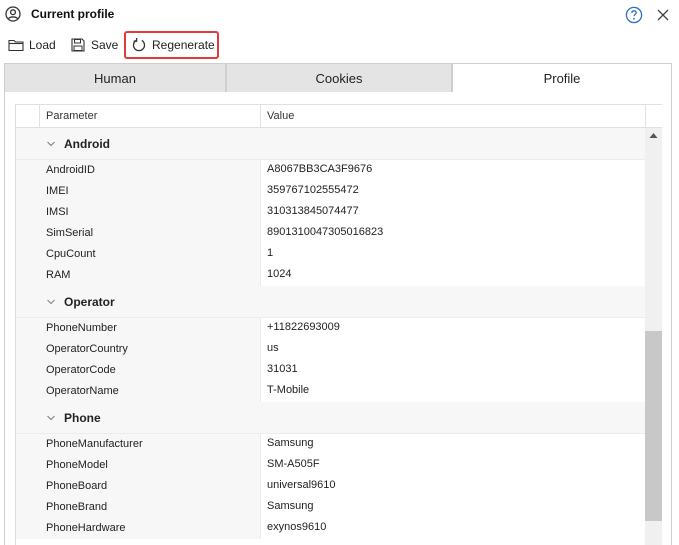 Image resolution: width=679 pixels, height=545 pixels. Describe the element at coordinates (150, 486) in the screenshot. I see `param-cell: PhoneBoard` at that location.